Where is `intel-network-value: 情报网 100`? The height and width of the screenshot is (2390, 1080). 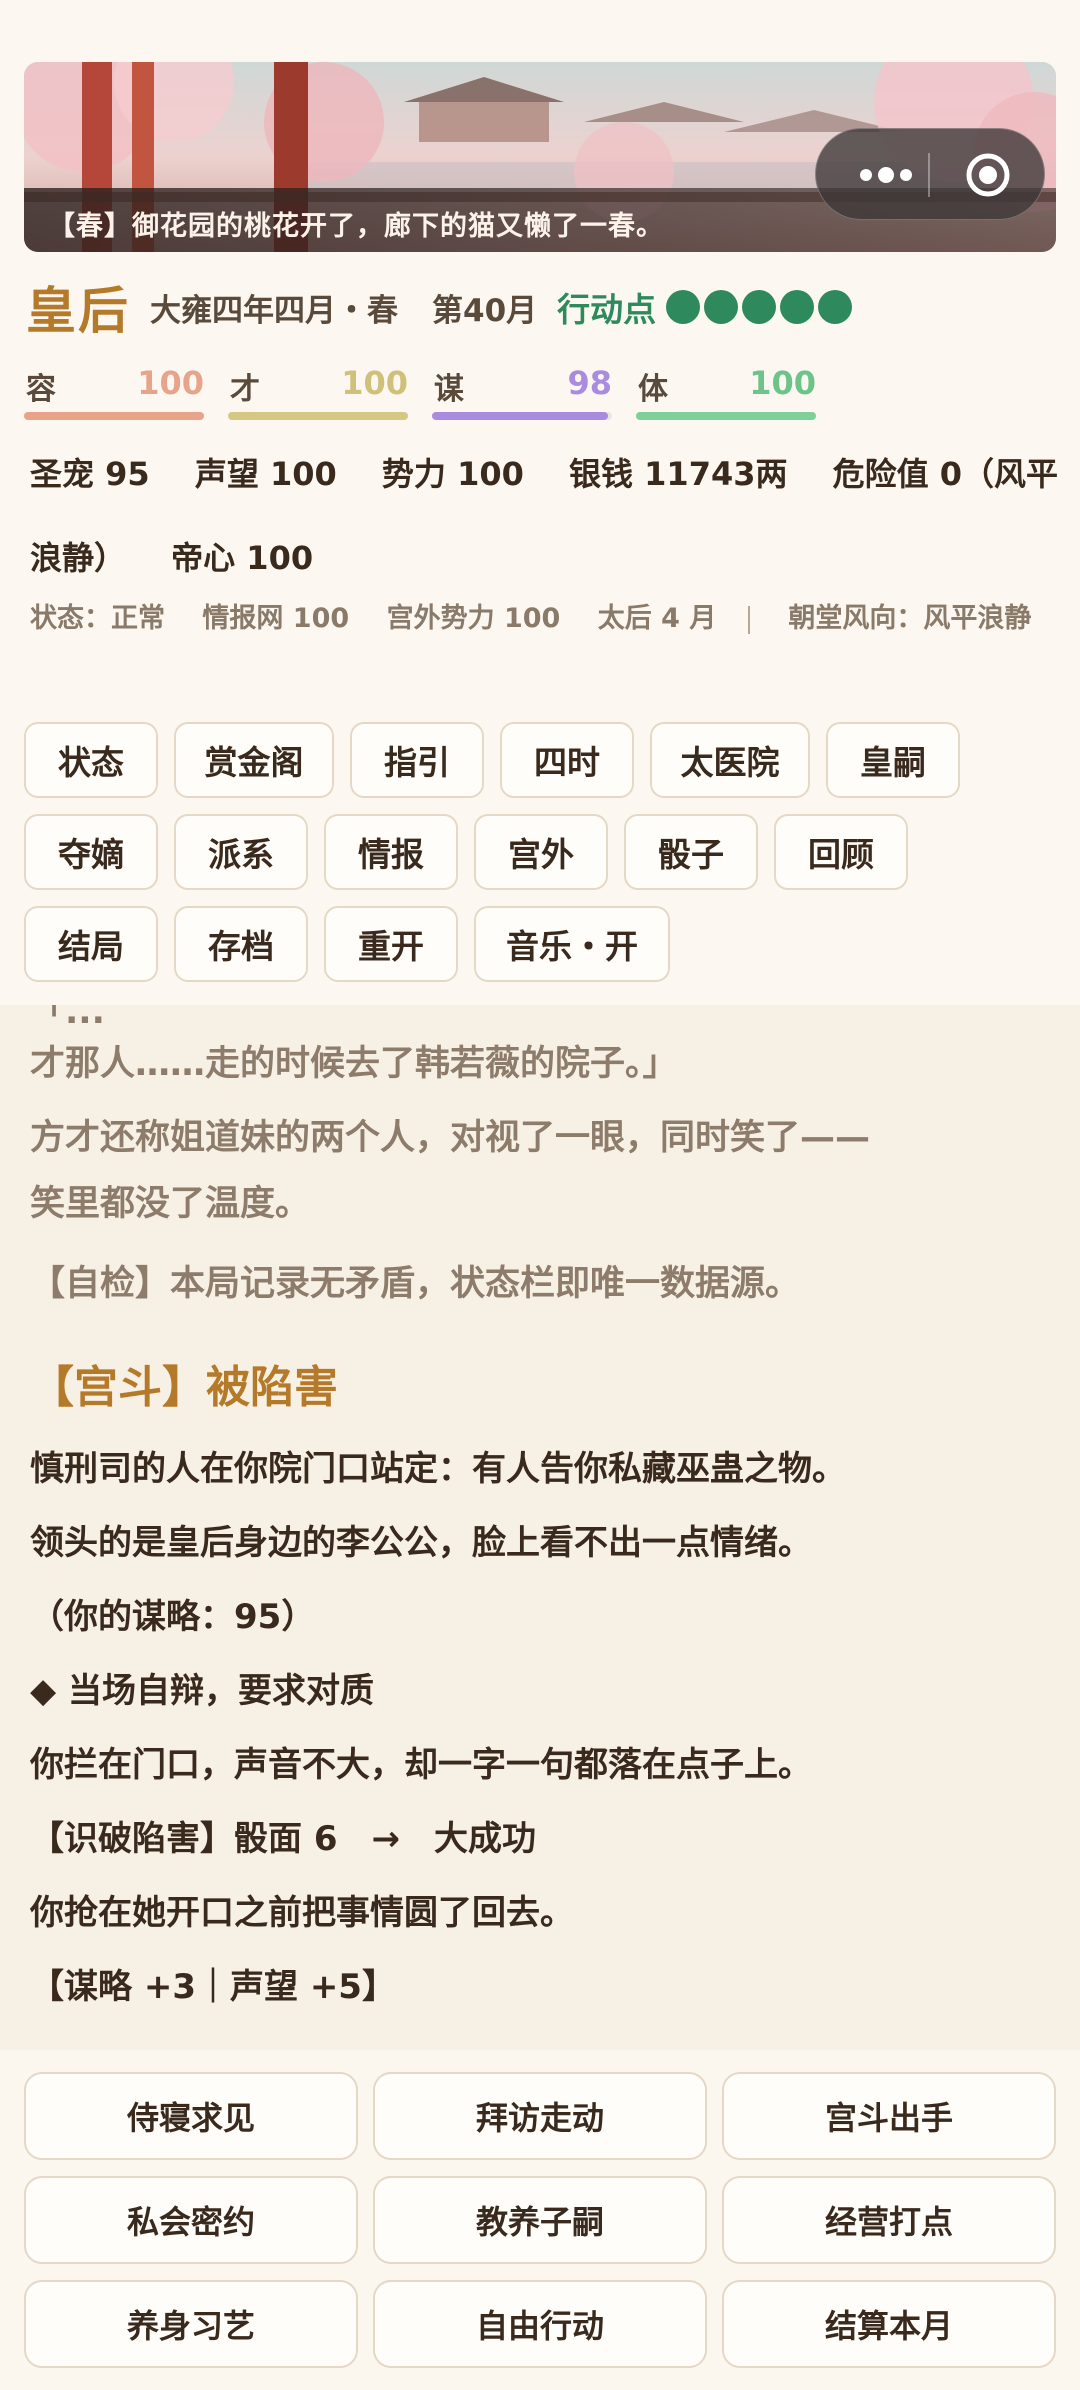
intel-network-value: 情报网 100 is located at coordinates (276, 618).